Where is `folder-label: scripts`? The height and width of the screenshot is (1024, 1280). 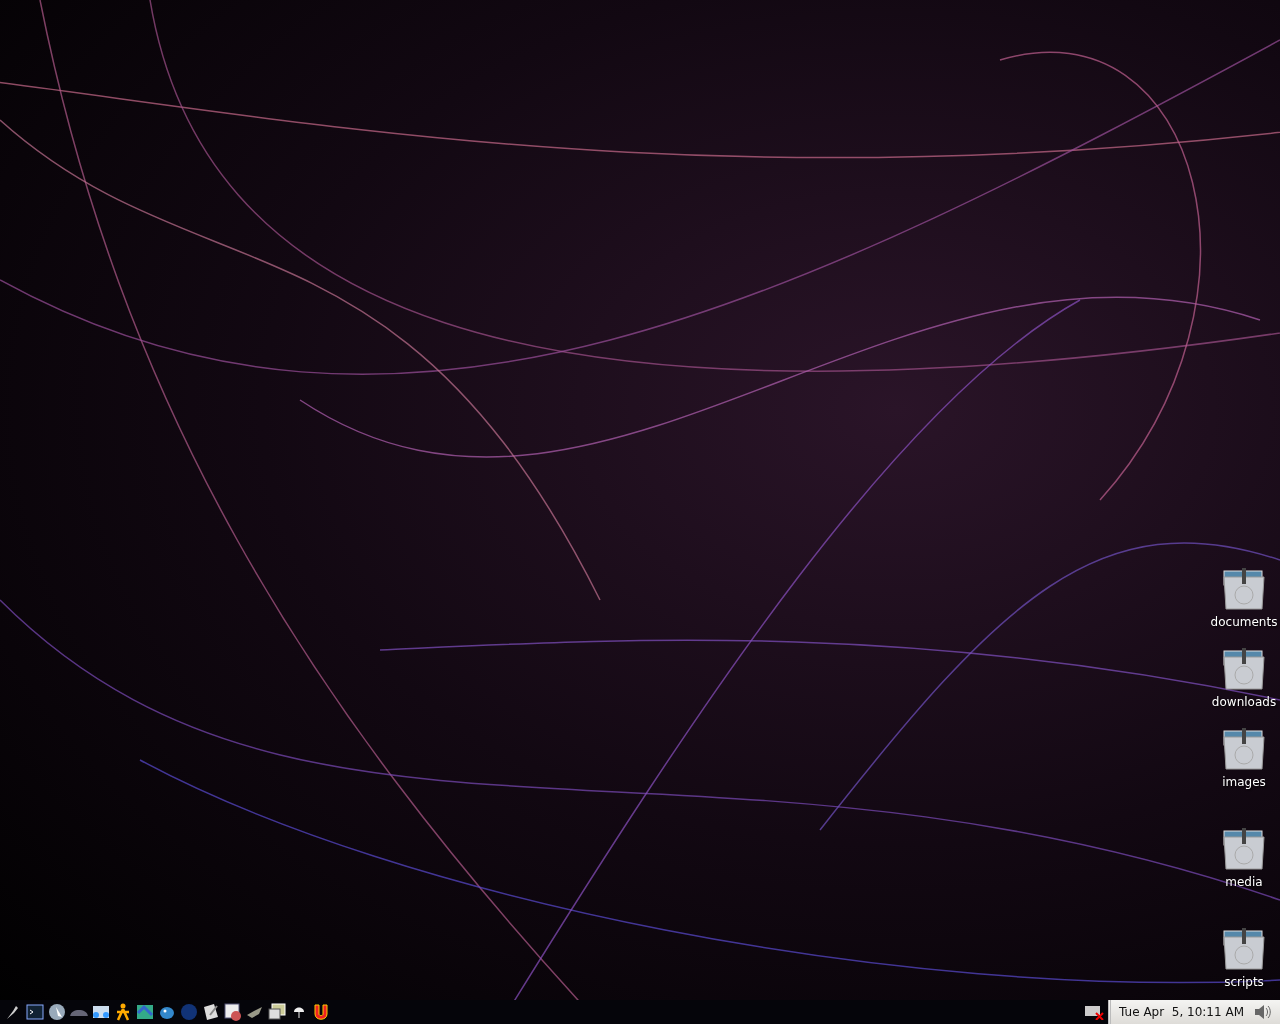
folder-label: scripts is located at coordinates (1244, 982).